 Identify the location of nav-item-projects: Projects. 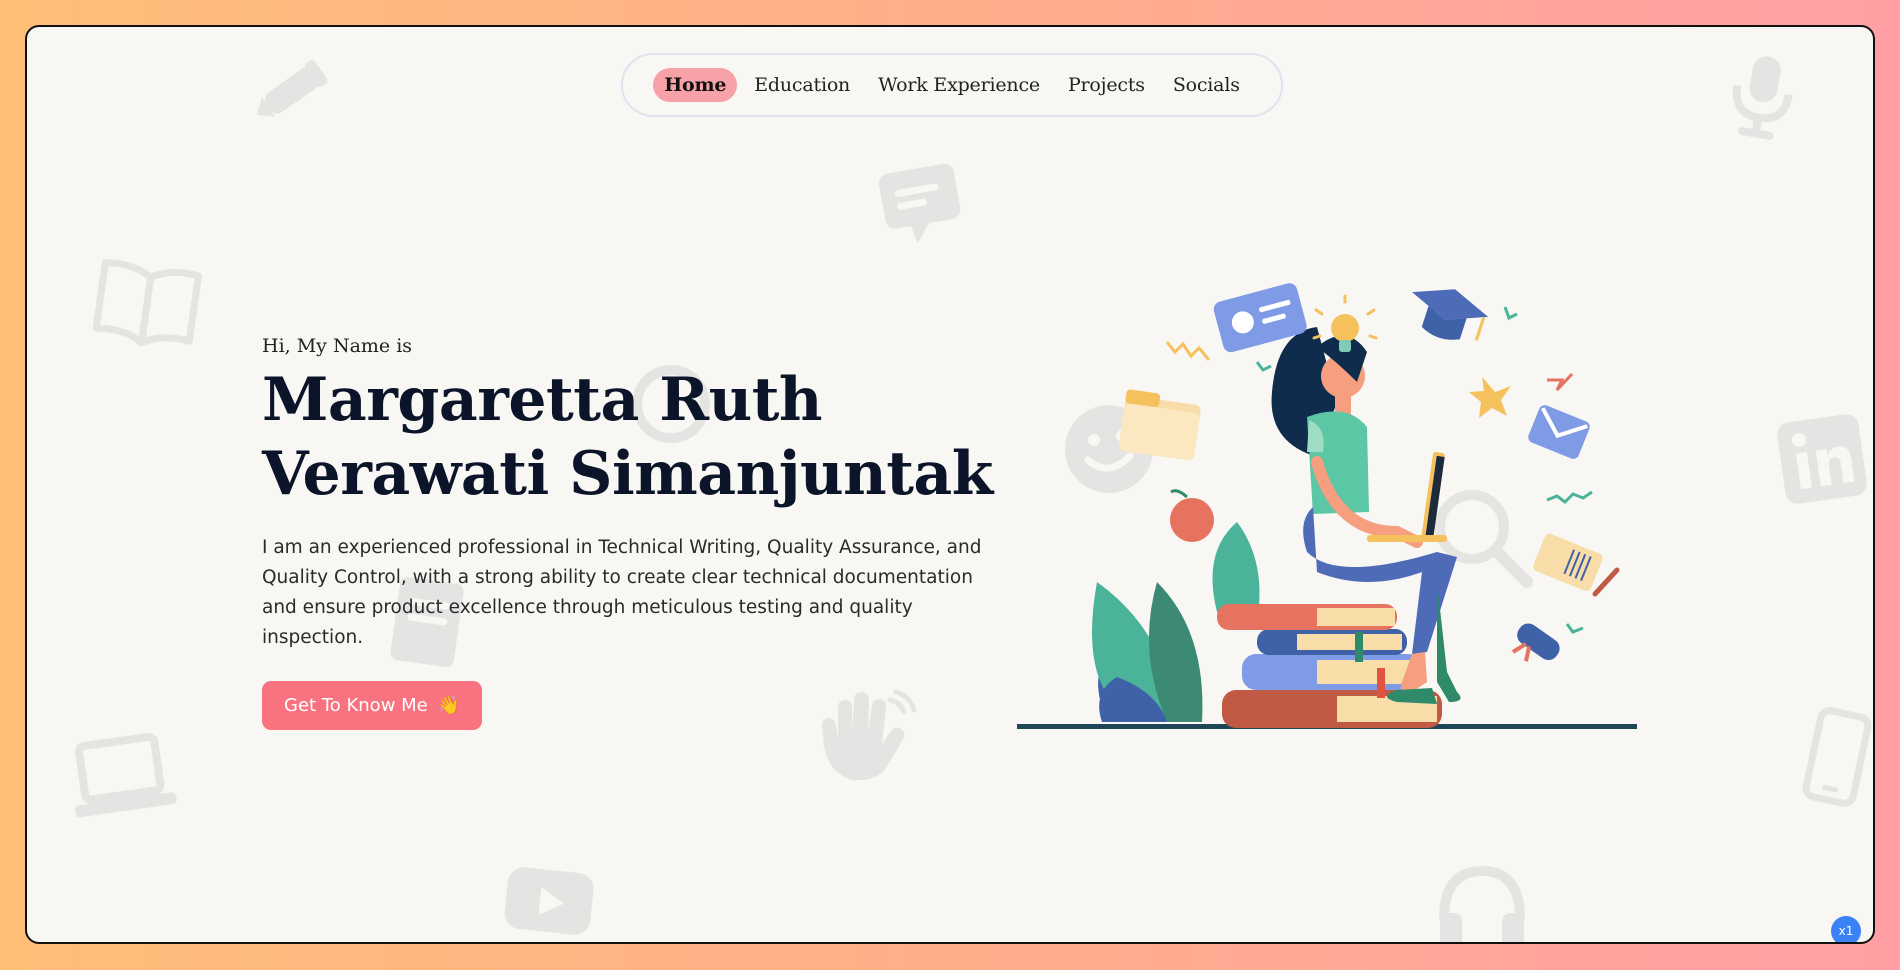
(1106, 85).